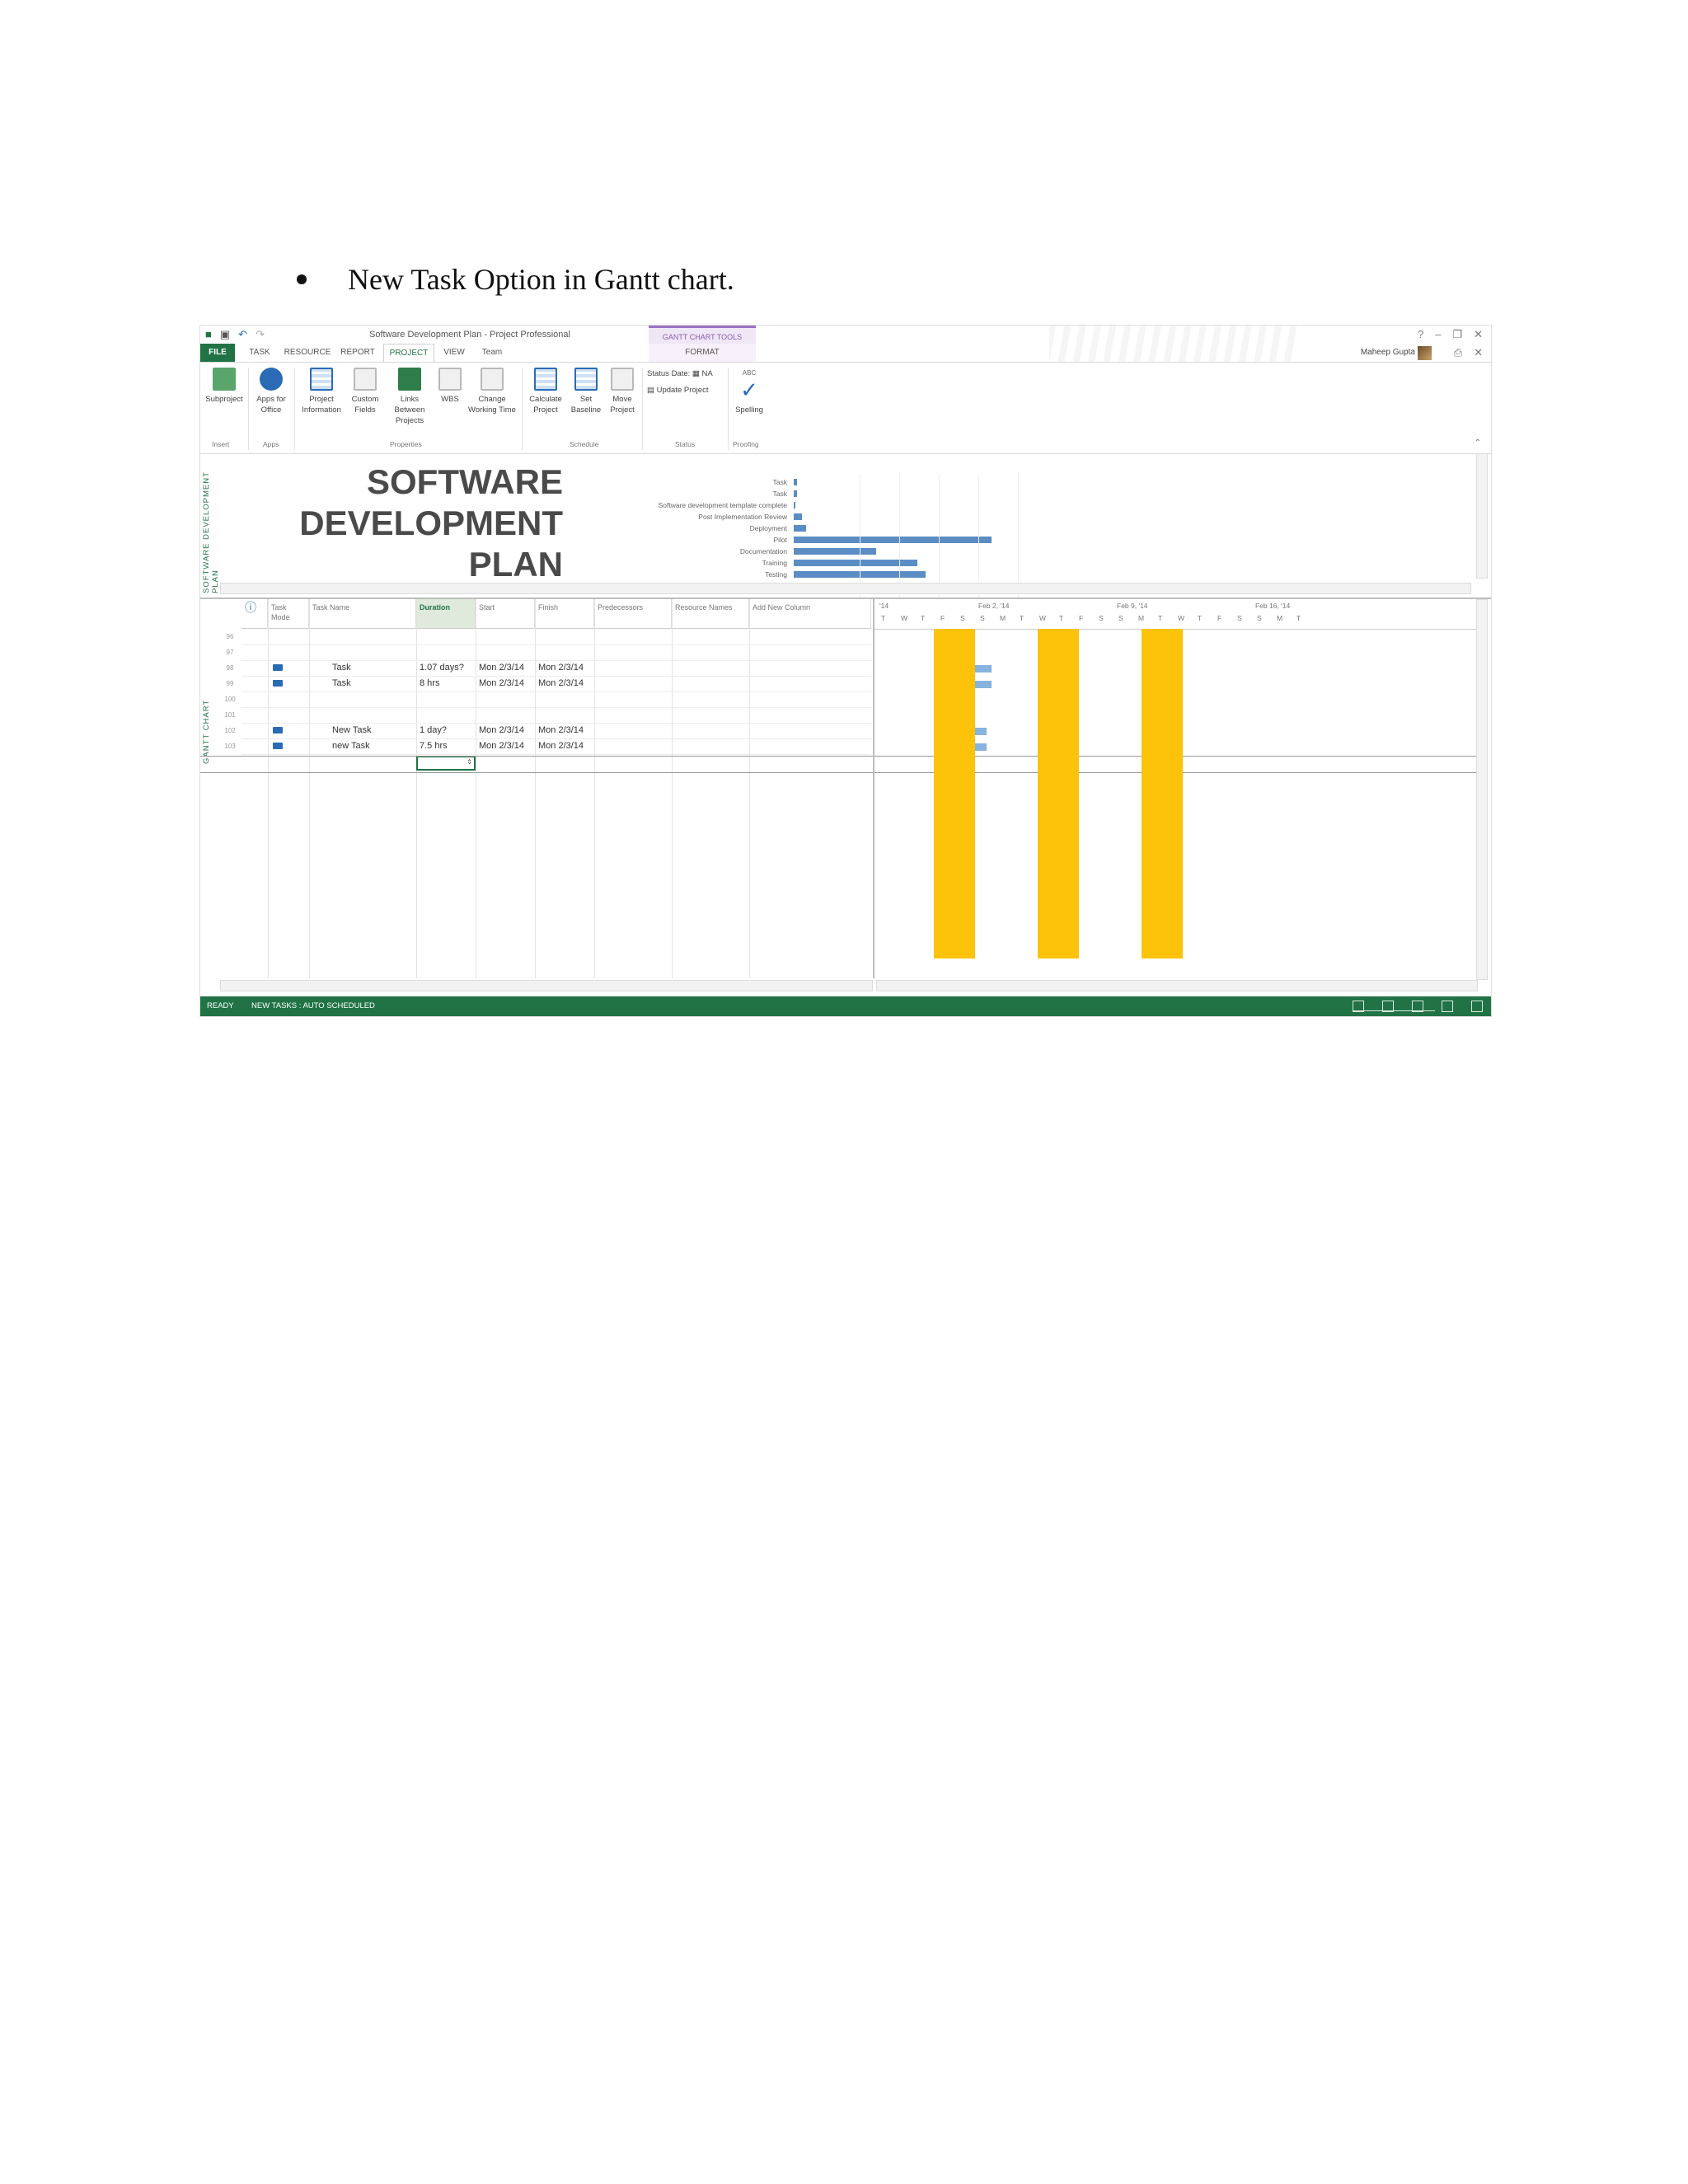  I want to click on status-date-button: Status Date: ▦ NA, so click(680, 373).